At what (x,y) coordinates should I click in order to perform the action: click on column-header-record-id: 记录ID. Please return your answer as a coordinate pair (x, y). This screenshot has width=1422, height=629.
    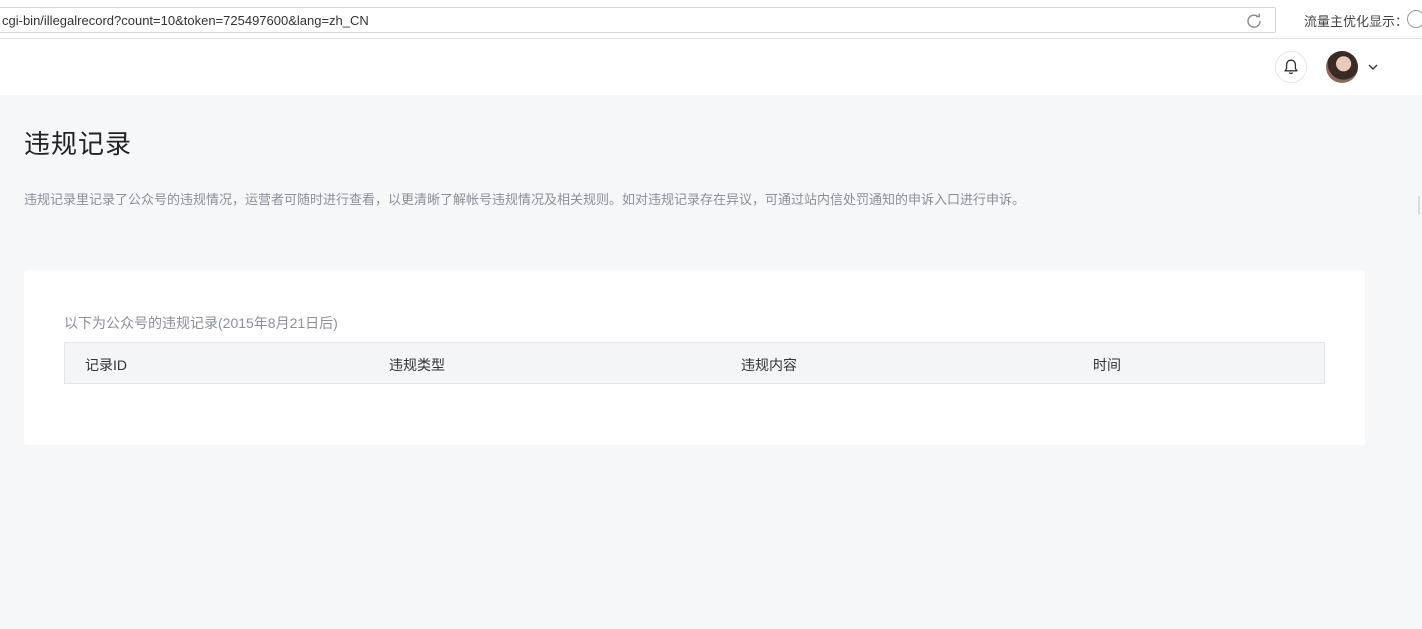
    Looking at the image, I should click on (106, 365).